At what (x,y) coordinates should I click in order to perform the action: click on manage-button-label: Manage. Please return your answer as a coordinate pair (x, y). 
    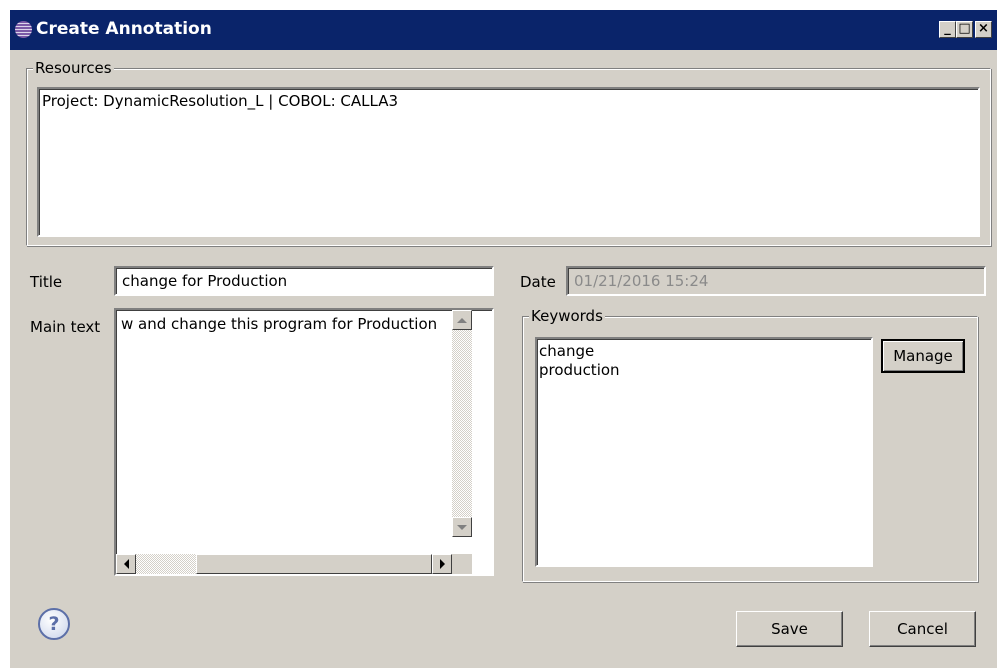
    Looking at the image, I should click on (923, 356).